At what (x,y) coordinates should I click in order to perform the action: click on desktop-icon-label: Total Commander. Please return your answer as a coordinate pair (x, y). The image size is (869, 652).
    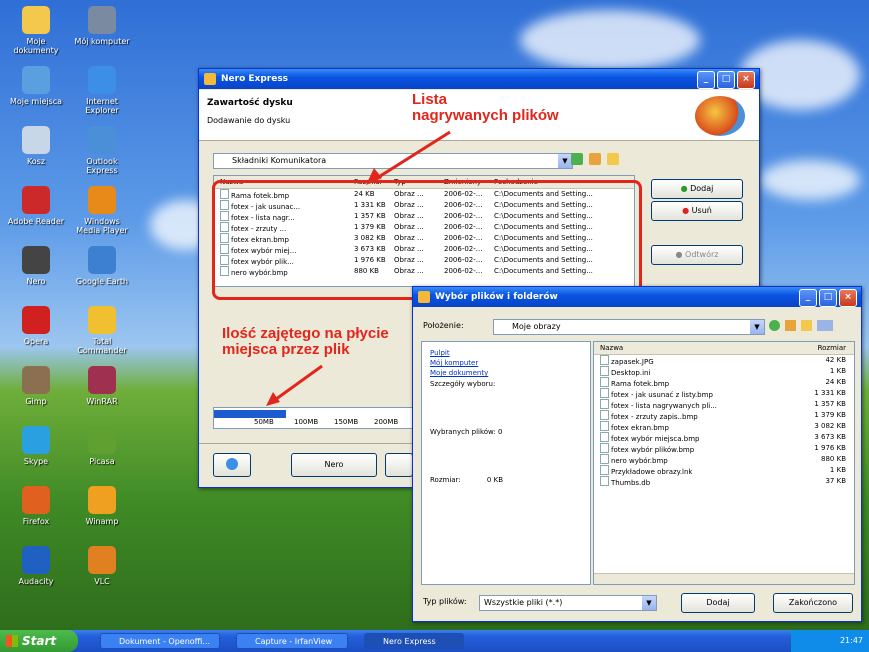
    Looking at the image, I should click on (102, 346).